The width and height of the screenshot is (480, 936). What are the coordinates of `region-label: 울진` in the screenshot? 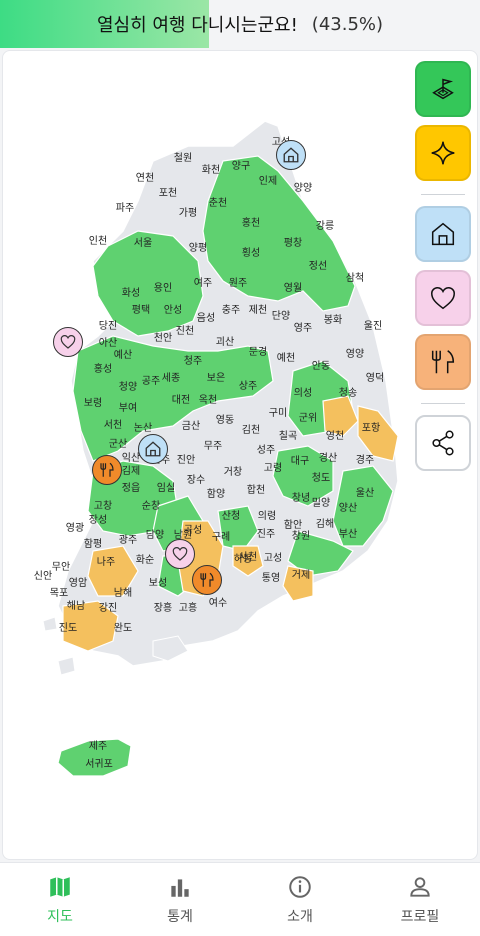 It's located at (373, 326).